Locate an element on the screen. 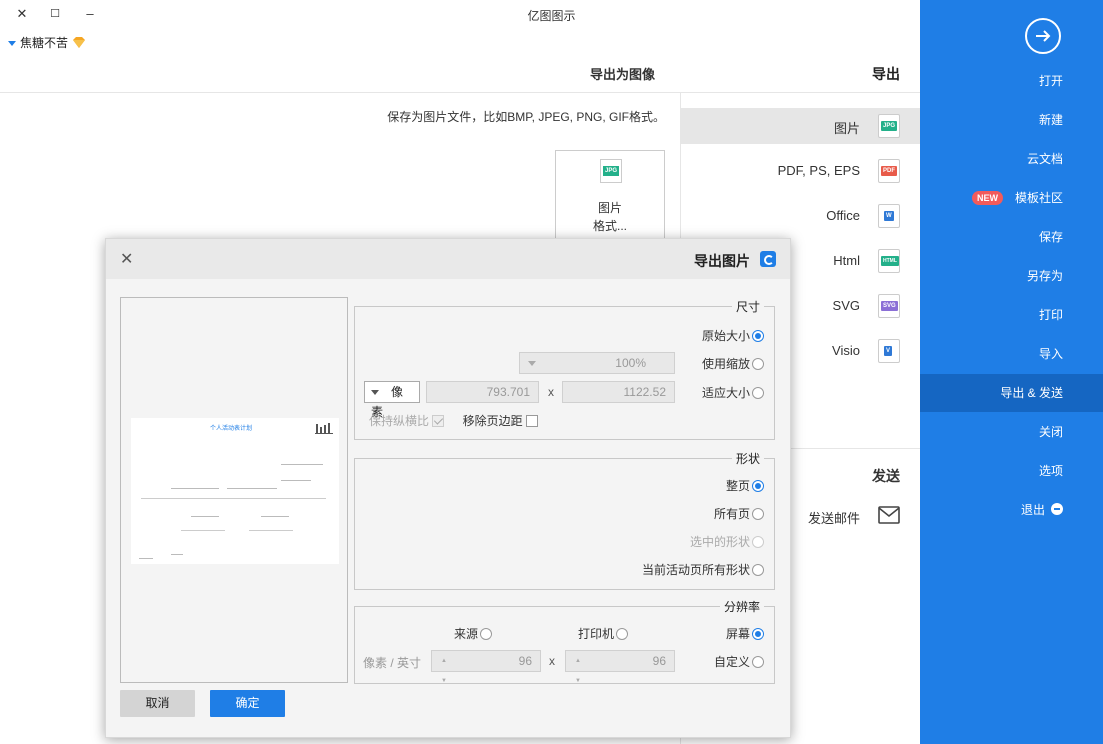 The height and width of the screenshot is (744, 1103). remove-margin-checkbox: 移除页边距 is located at coordinates (500, 421).